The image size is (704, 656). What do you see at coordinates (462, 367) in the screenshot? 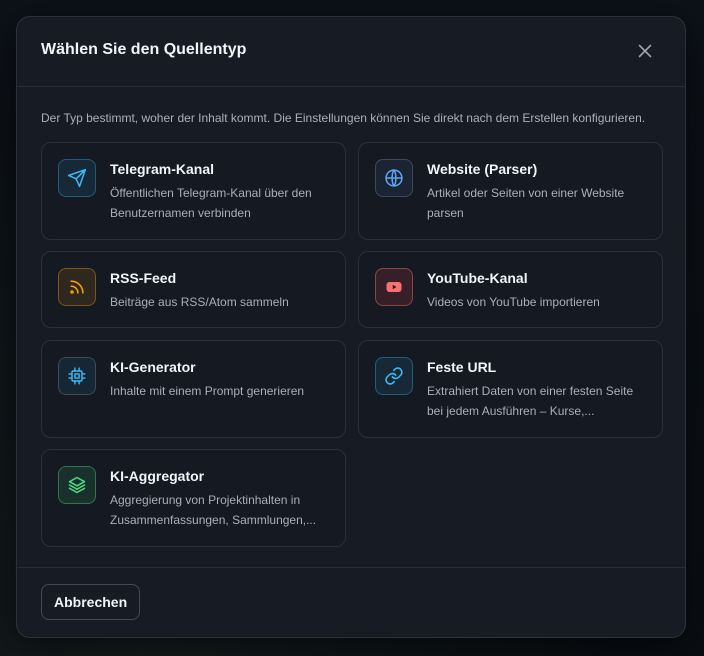
I see `card-title: Feste URL` at bounding box center [462, 367].